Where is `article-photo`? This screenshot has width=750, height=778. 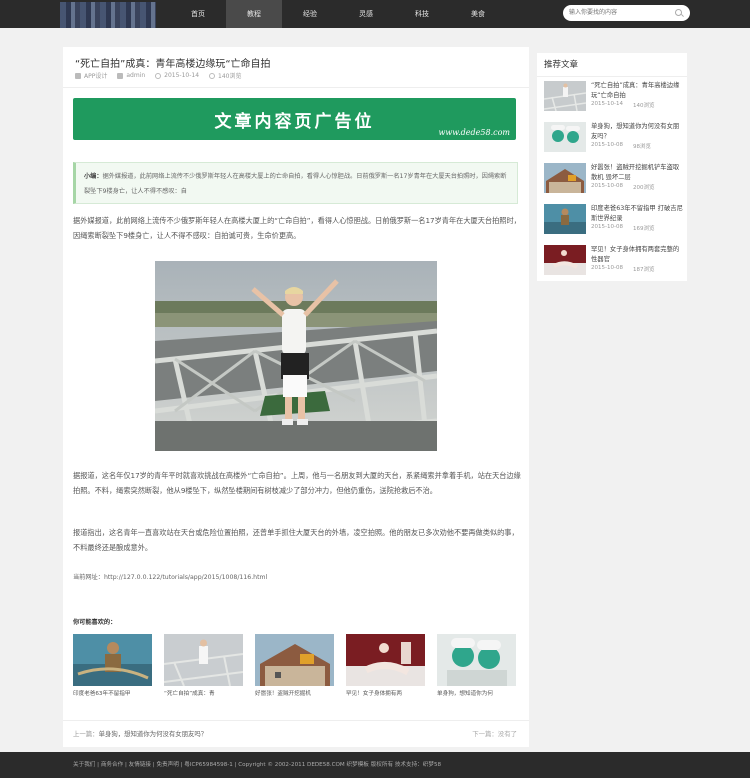
article-photo is located at coordinates (296, 356).